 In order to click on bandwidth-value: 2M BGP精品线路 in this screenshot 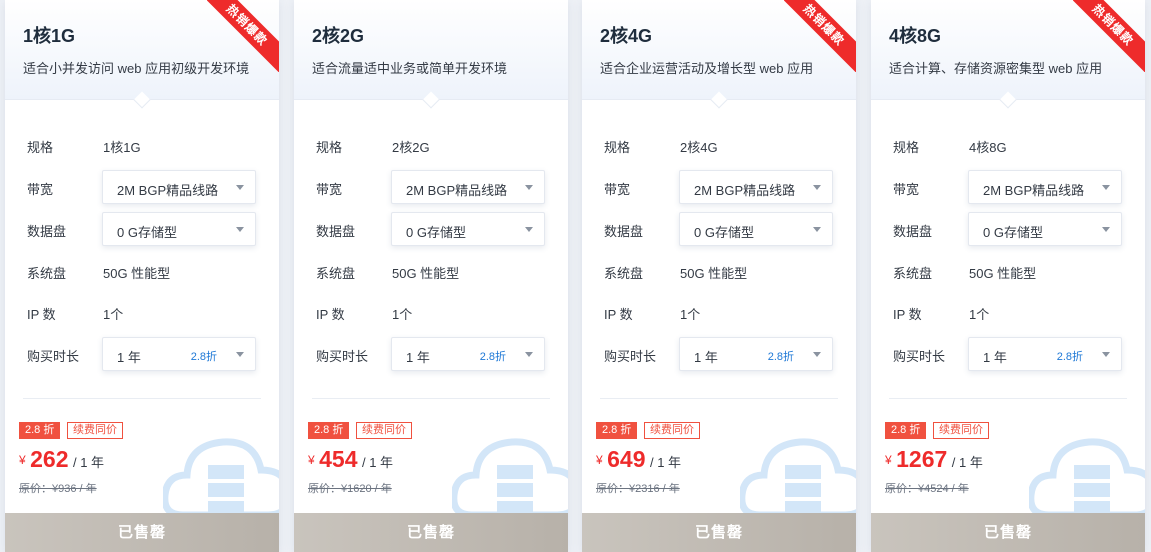, I will do `click(1034, 190)`.